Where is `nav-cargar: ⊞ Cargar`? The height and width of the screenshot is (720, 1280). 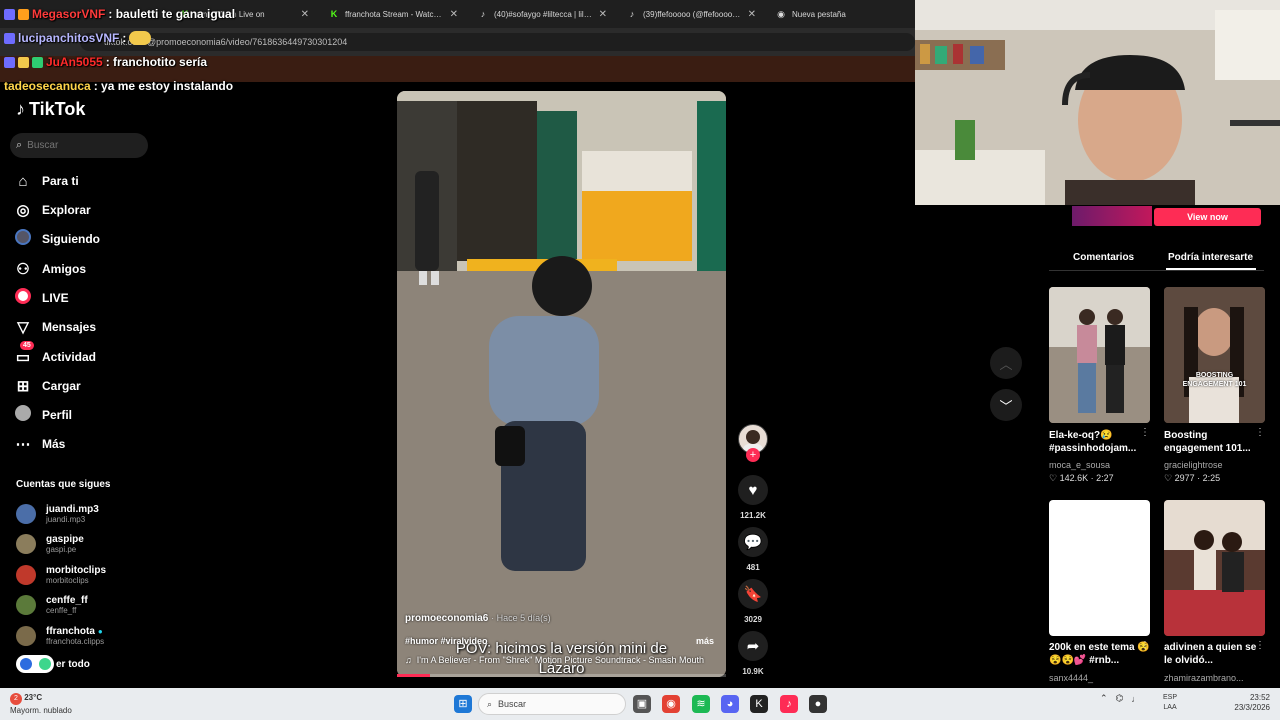
nav-cargar: ⊞ Cargar is located at coordinates (47, 386).